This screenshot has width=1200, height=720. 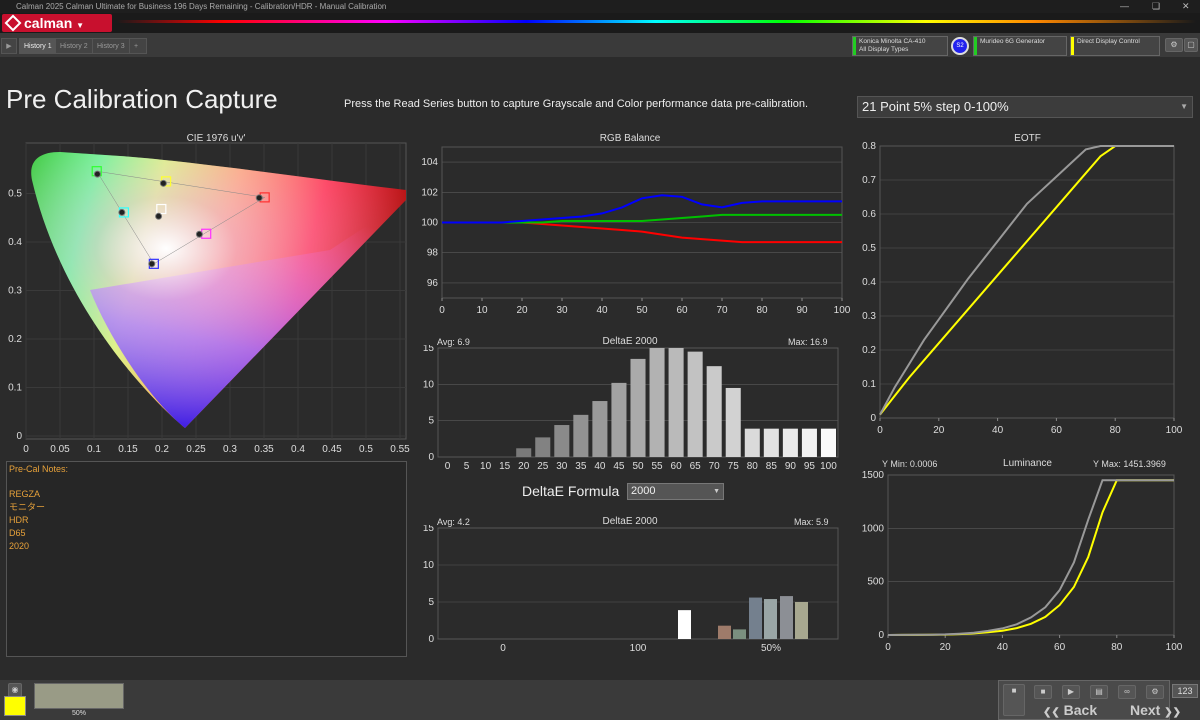 What do you see at coordinates (875, 582) in the screenshot?
I see `lum-y-tick: 500` at bounding box center [875, 582].